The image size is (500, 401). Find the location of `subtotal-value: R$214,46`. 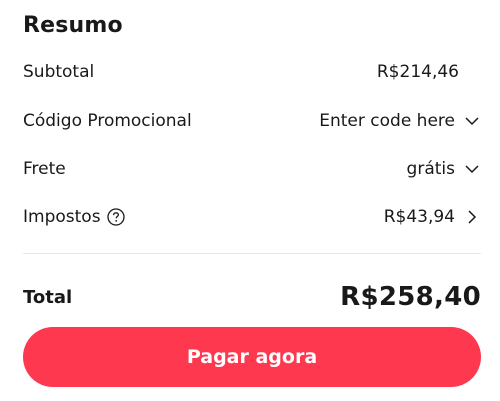

subtotal-value: R$214,46 is located at coordinates (417, 72).